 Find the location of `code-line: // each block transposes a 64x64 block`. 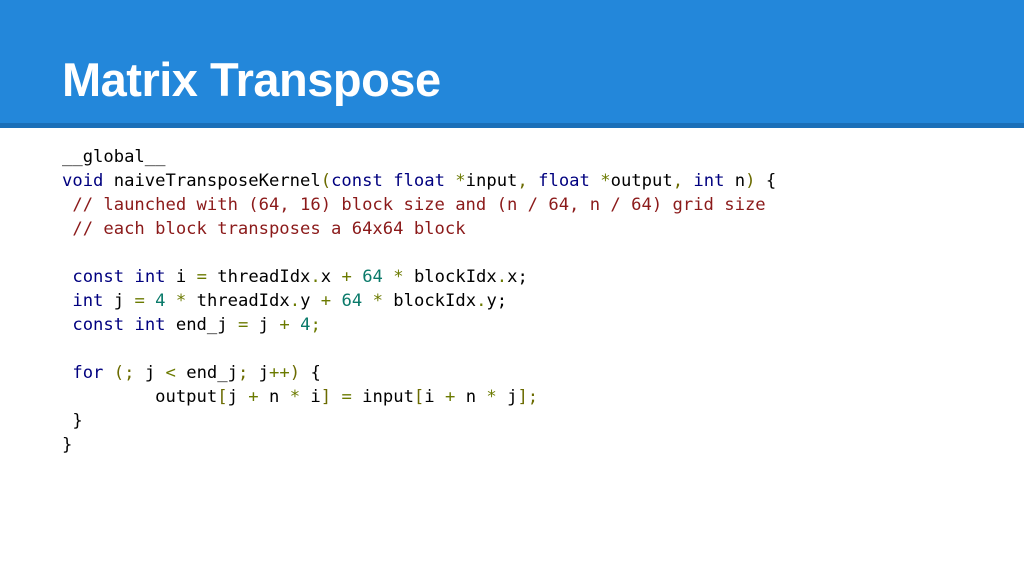

code-line: // each block transposes a 64x64 block is located at coordinates (419, 229).